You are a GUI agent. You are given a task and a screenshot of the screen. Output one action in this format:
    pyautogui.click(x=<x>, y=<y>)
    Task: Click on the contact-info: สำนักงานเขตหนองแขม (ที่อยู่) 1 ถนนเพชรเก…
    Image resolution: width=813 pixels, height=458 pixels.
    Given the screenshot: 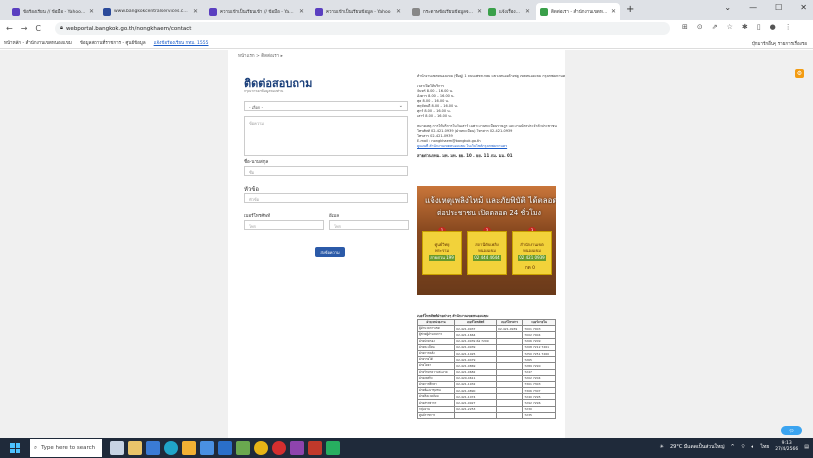 What is the action you would take?
    pyautogui.click(x=491, y=116)
    